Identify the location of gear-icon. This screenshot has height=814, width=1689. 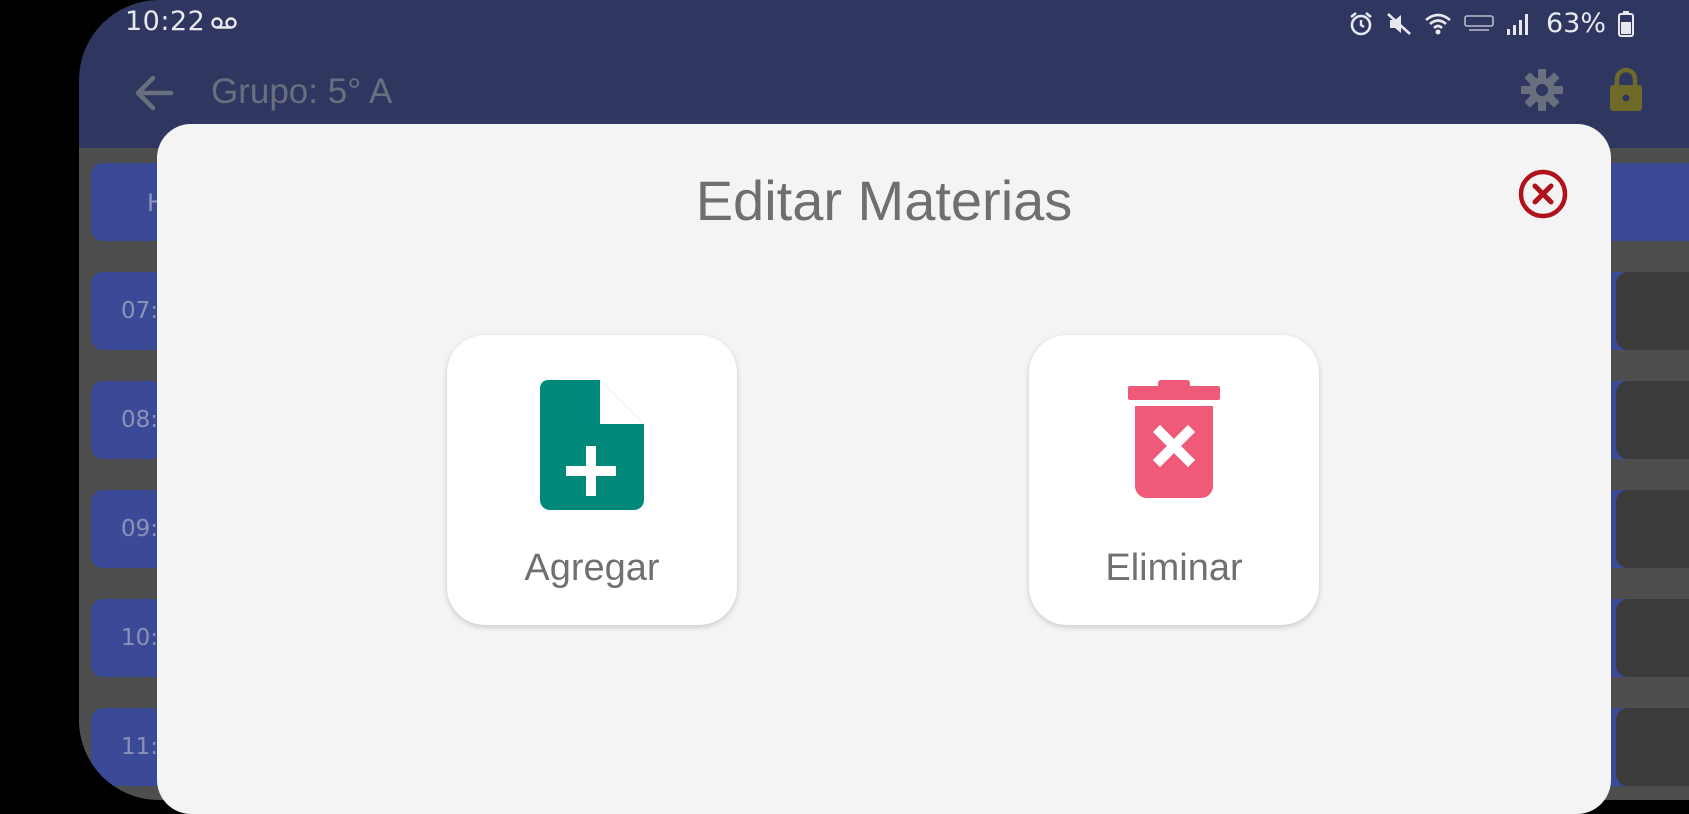
(1542, 90).